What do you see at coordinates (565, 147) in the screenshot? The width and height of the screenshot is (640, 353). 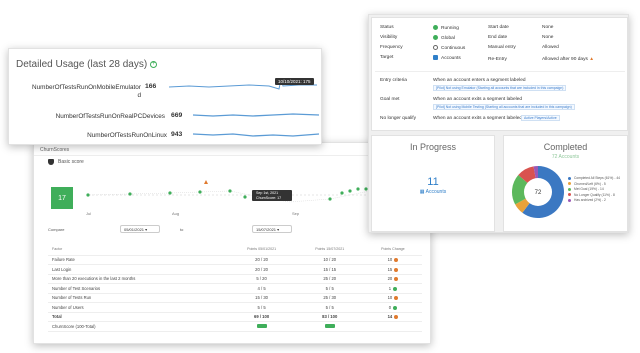 I see `completed-title: Completed` at bounding box center [565, 147].